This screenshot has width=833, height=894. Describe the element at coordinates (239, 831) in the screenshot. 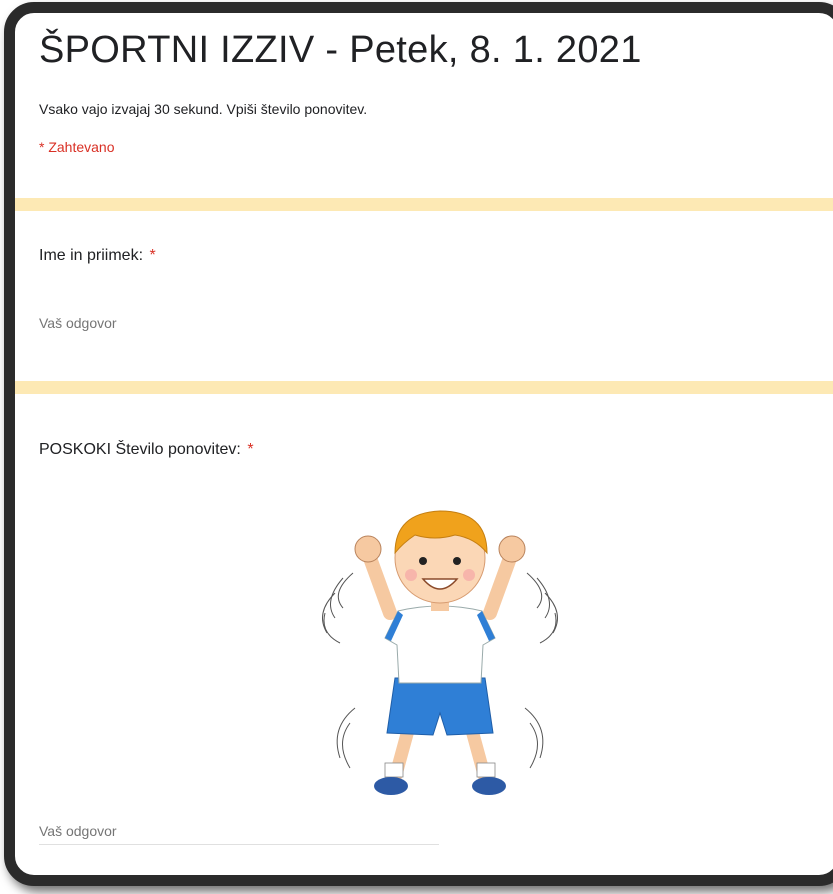

I see `jumps-answer-input` at that location.